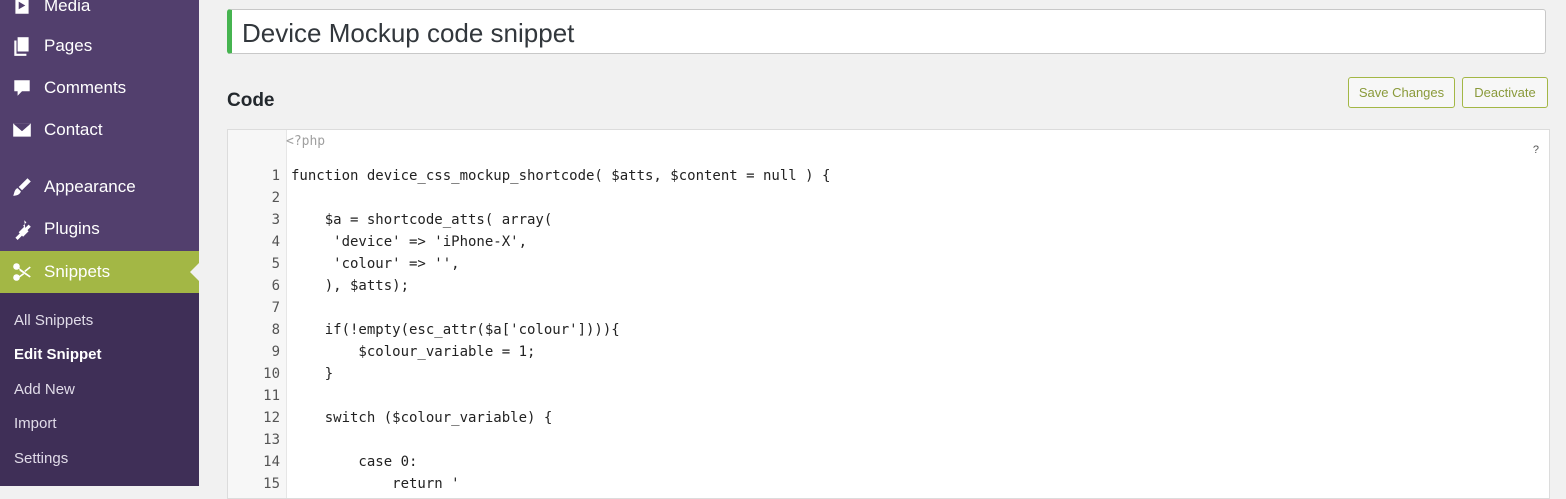 The image size is (1566, 499). Describe the element at coordinates (878, 352) in the screenshot. I see `code-line: 9 $colour_variable = 1;` at that location.